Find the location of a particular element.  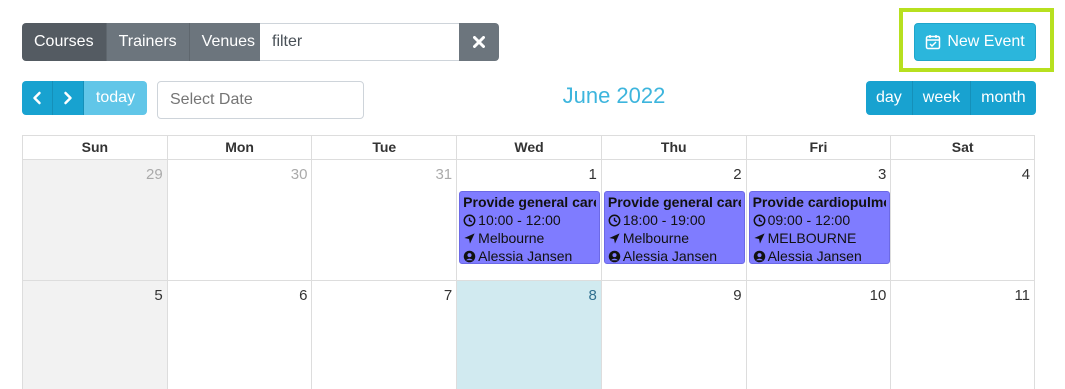

day-cell: 30 is located at coordinates (240, 220).